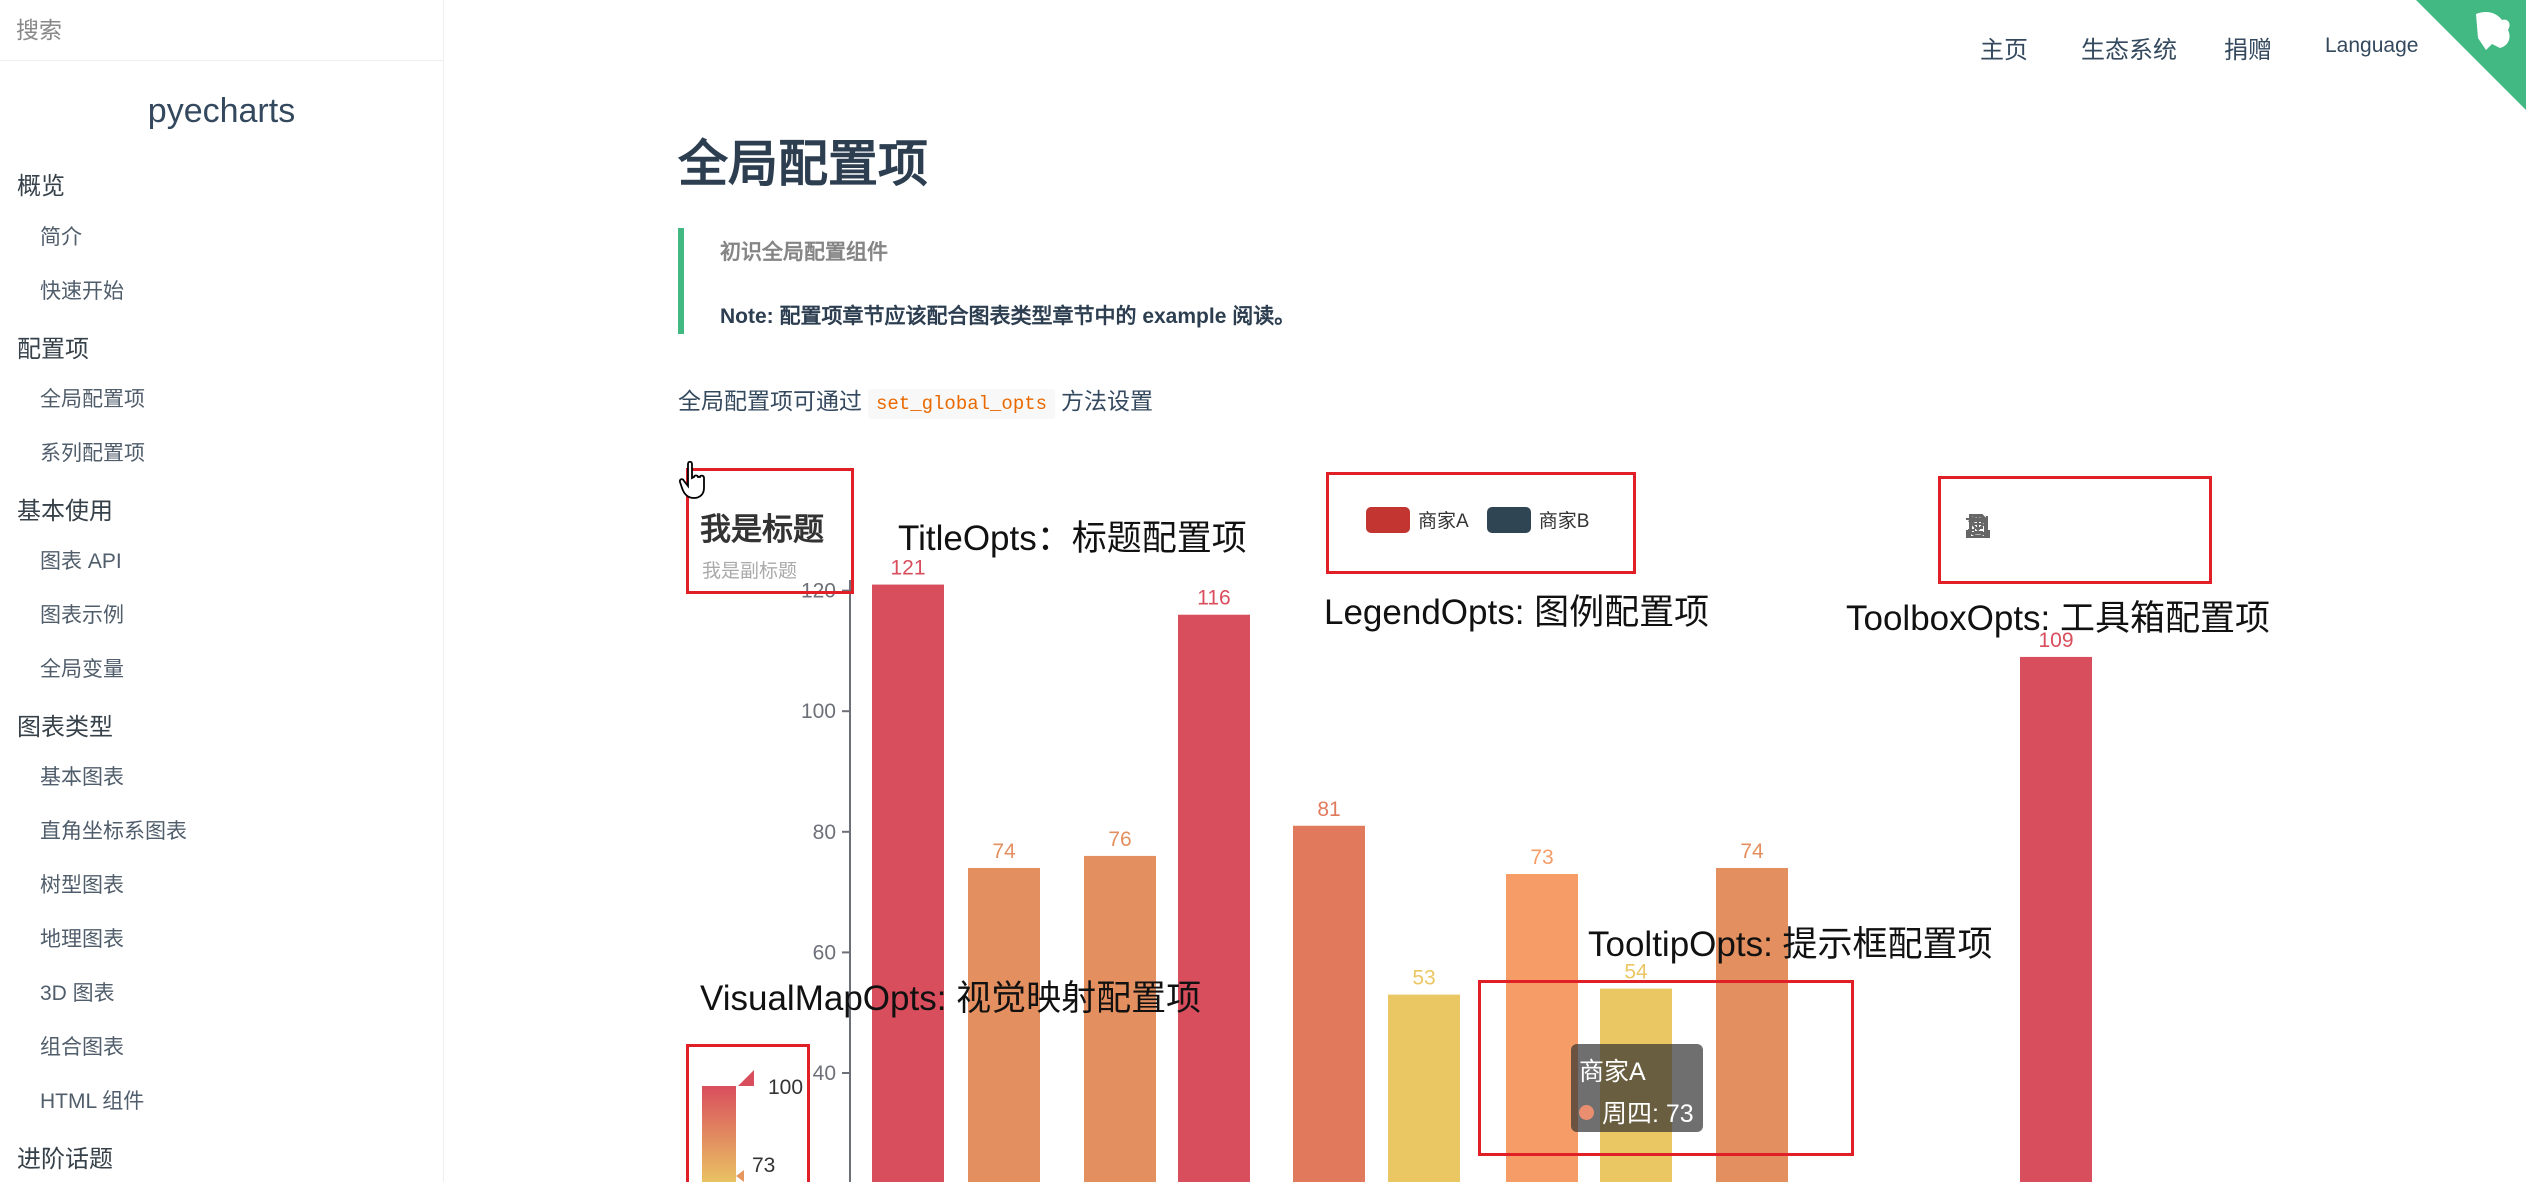 The height and width of the screenshot is (1182, 2526). What do you see at coordinates (113, 830) in the screenshot?
I see `sidebar-item: 直角坐标系图表` at bounding box center [113, 830].